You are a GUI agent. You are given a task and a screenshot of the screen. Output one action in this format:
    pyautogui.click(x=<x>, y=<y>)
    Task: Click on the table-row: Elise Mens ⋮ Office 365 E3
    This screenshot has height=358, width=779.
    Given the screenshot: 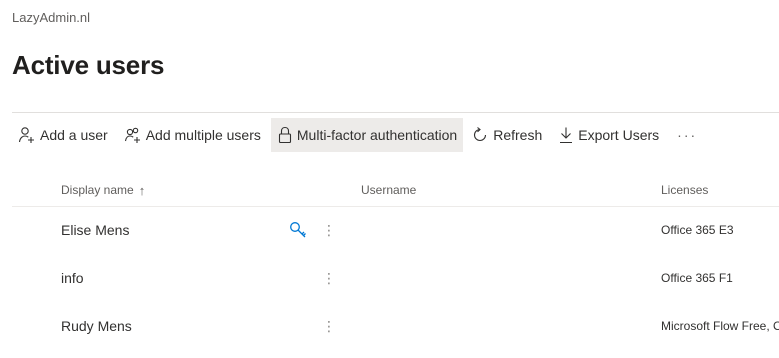 What is the action you would take?
    pyautogui.click(x=389, y=232)
    